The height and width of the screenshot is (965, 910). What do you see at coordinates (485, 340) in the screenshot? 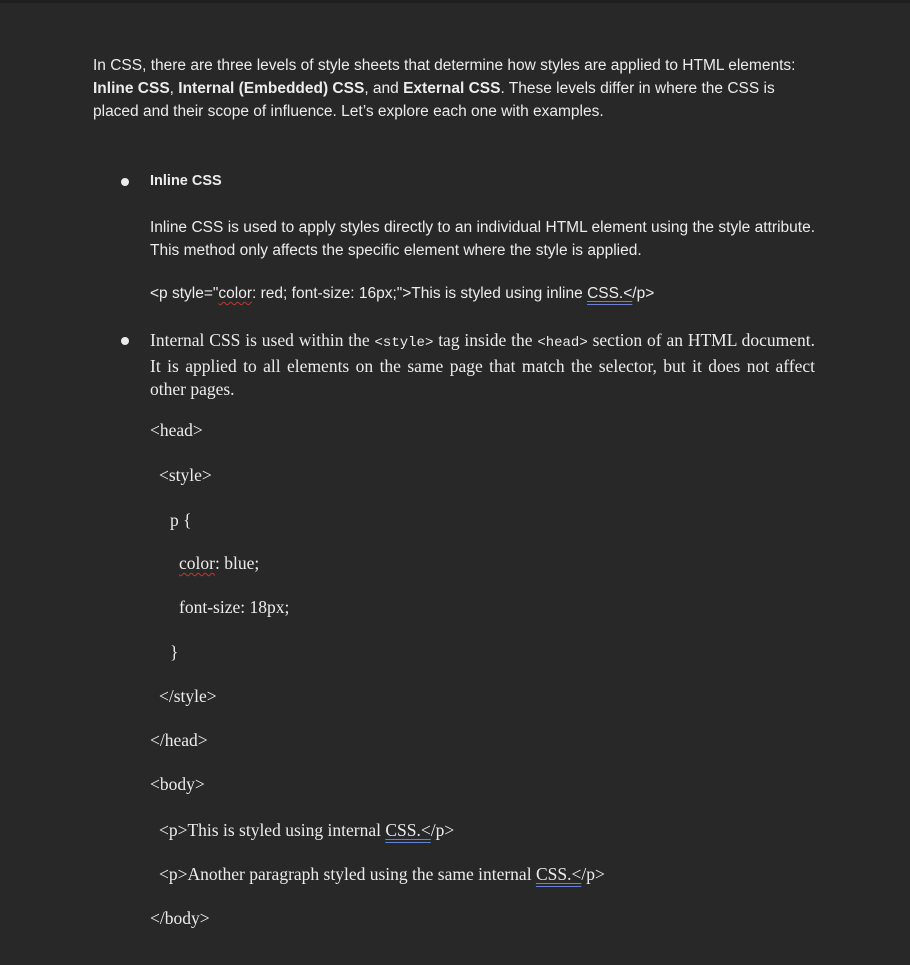
I see `description-text: tag inside the` at bounding box center [485, 340].